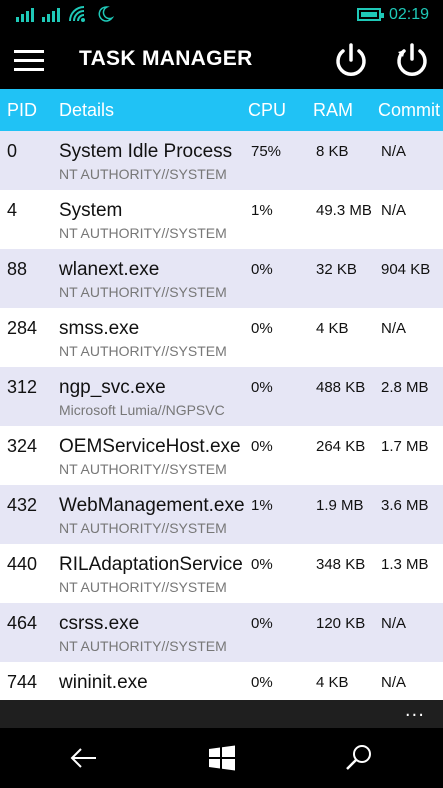 Image resolution: width=443 pixels, height=788 pixels. I want to click on ram-cell: 120 KB, so click(341, 623).